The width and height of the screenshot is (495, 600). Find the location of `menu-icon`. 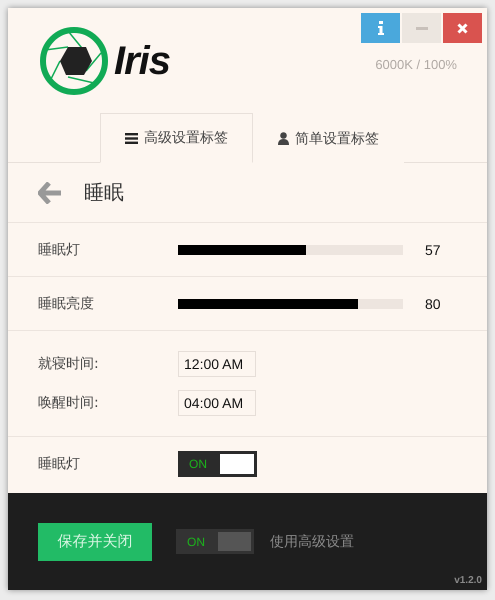

menu-icon is located at coordinates (131, 138).